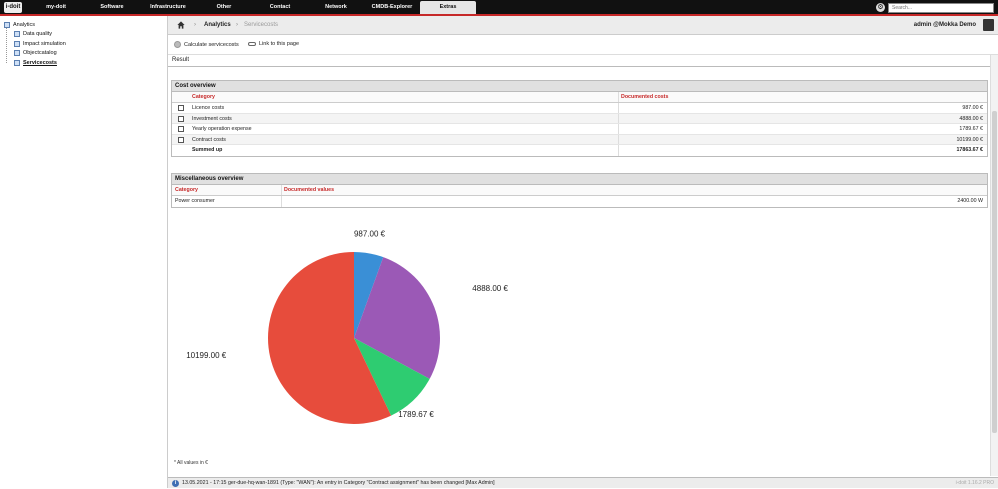 The width and height of the screenshot is (998, 489). I want to click on link-to-page-button: Link to this page, so click(273, 44).